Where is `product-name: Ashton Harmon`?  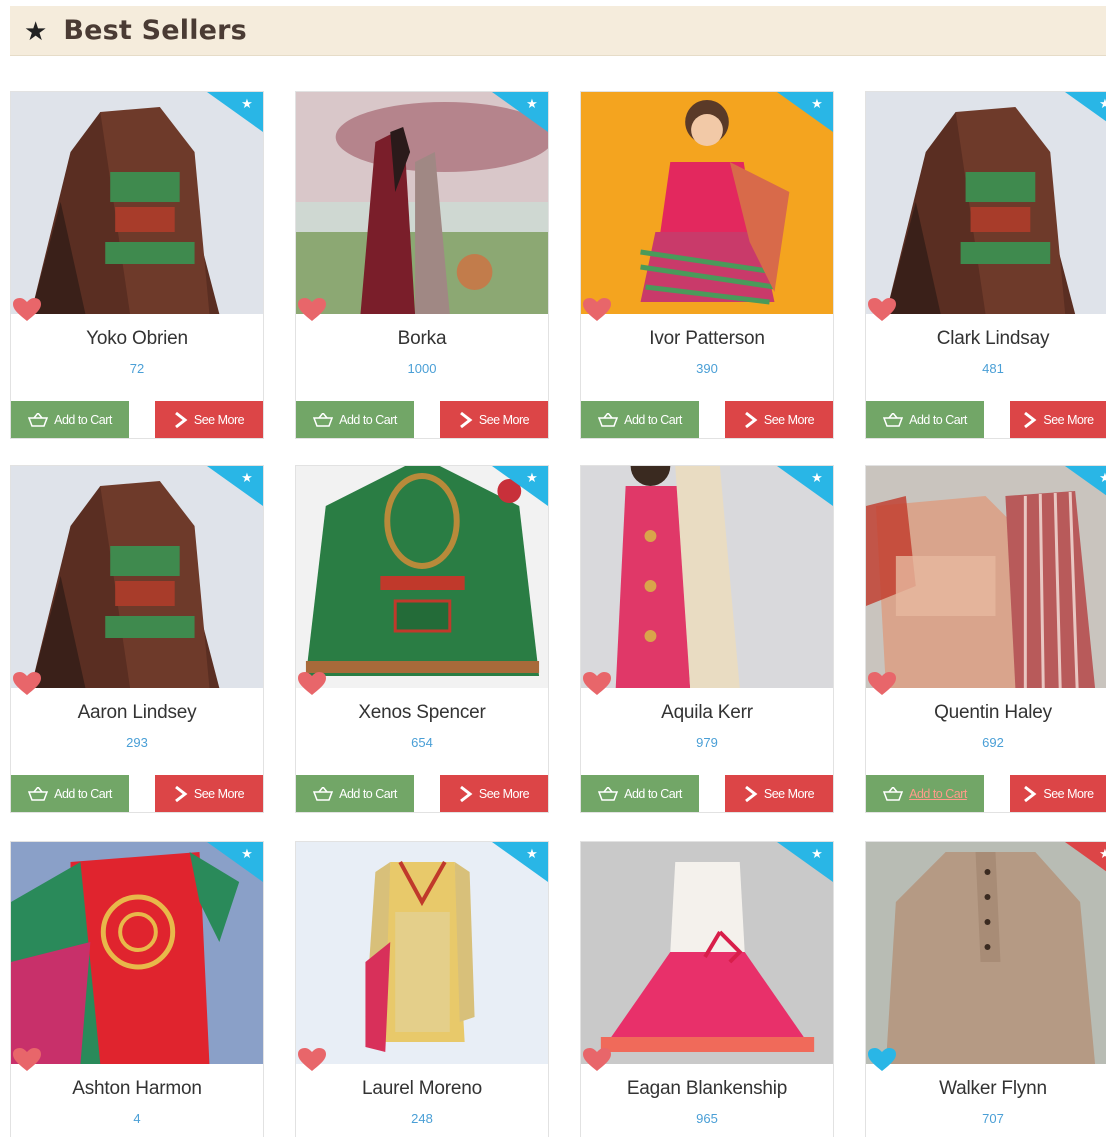
product-name: Ashton Harmon is located at coordinates (137, 1089).